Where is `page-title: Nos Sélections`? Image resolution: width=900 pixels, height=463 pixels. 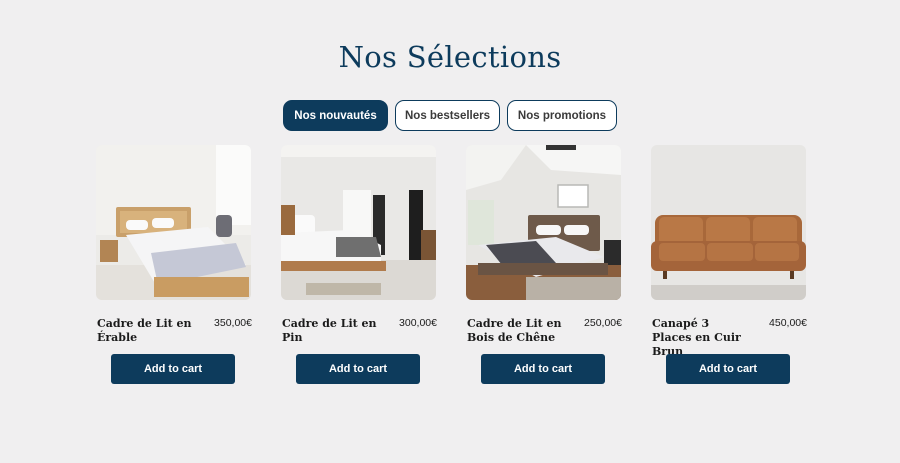
page-title: Nos Sélections is located at coordinates (450, 57).